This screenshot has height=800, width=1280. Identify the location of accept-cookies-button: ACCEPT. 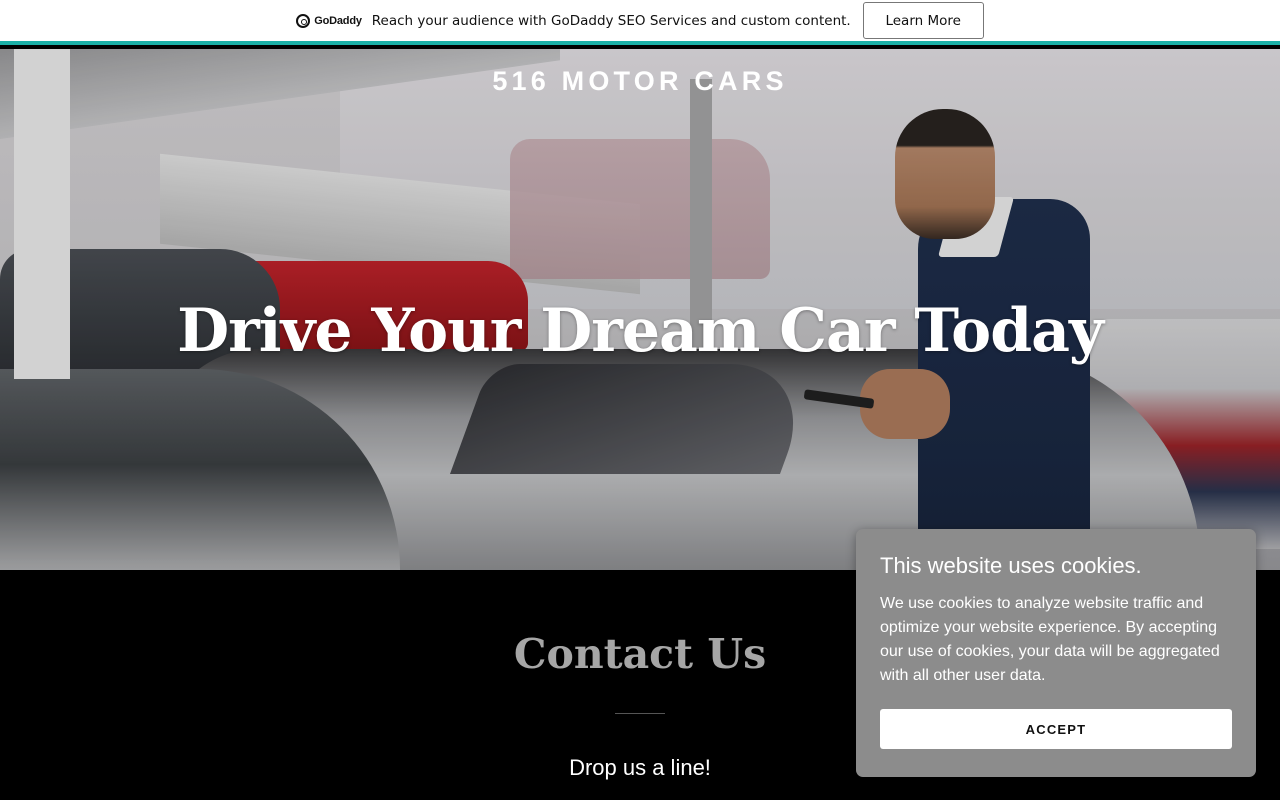
(1056, 729).